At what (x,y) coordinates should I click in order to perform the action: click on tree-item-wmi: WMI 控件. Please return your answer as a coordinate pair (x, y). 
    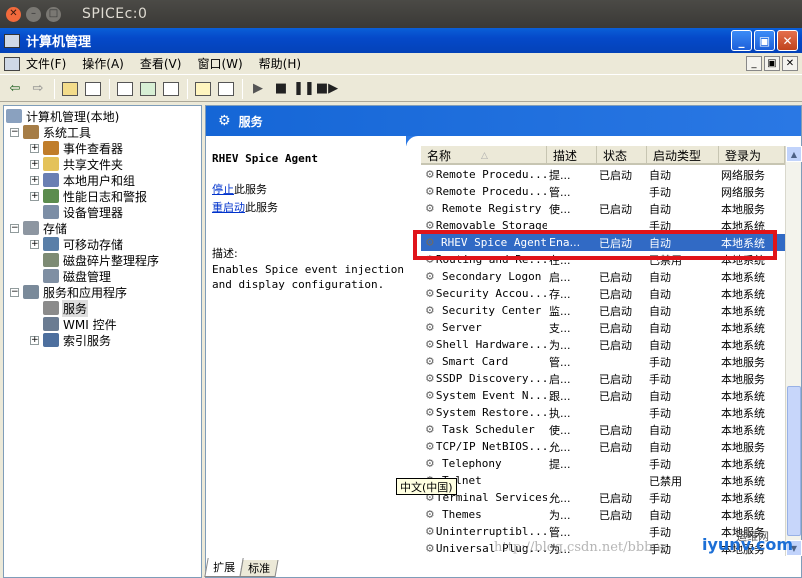
    Looking at the image, I should click on (80, 324).